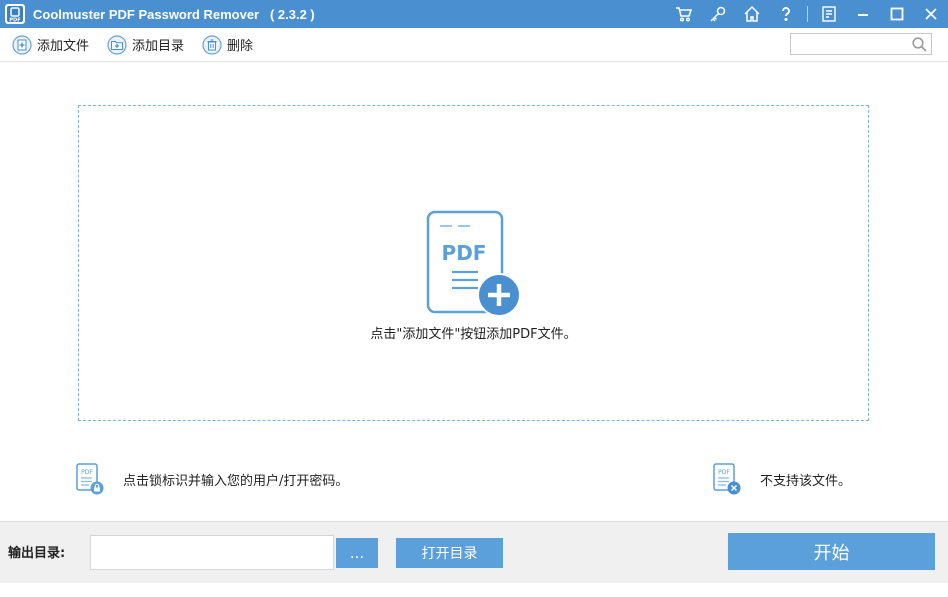  Describe the element at coordinates (212, 44) in the screenshot. I see `delete-icon` at that location.